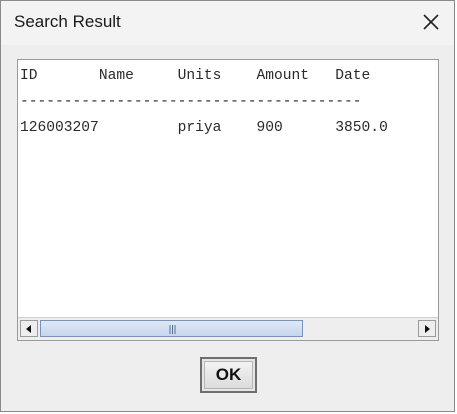 This screenshot has width=457, height=414. I want to click on arrow-right-icon, so click(427, 329).